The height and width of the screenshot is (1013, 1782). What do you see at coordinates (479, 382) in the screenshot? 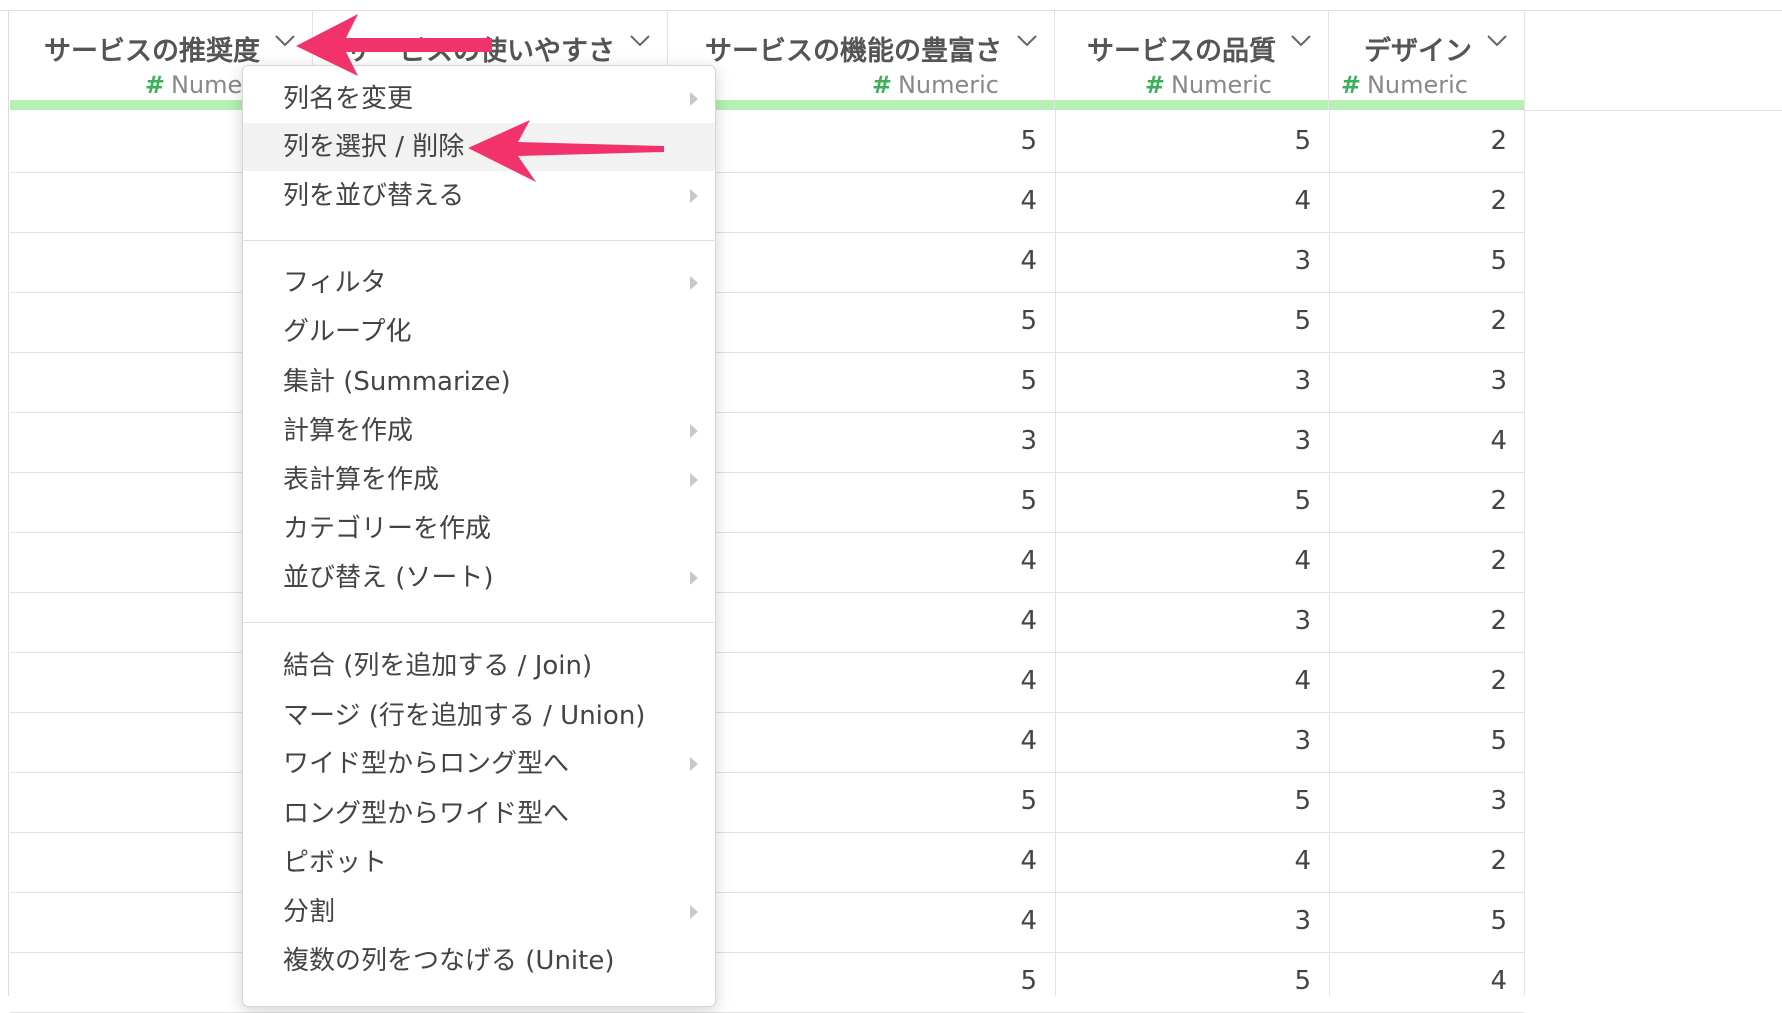
I see `menu-item-summarize: 集計 (Summarize)` at bounding box center [479, 382].